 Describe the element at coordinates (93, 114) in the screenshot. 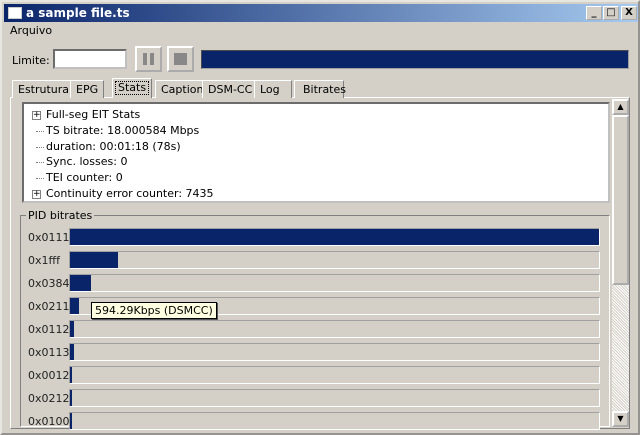

I see `stats-item-label: Full-seg EIT Stats` at that location.